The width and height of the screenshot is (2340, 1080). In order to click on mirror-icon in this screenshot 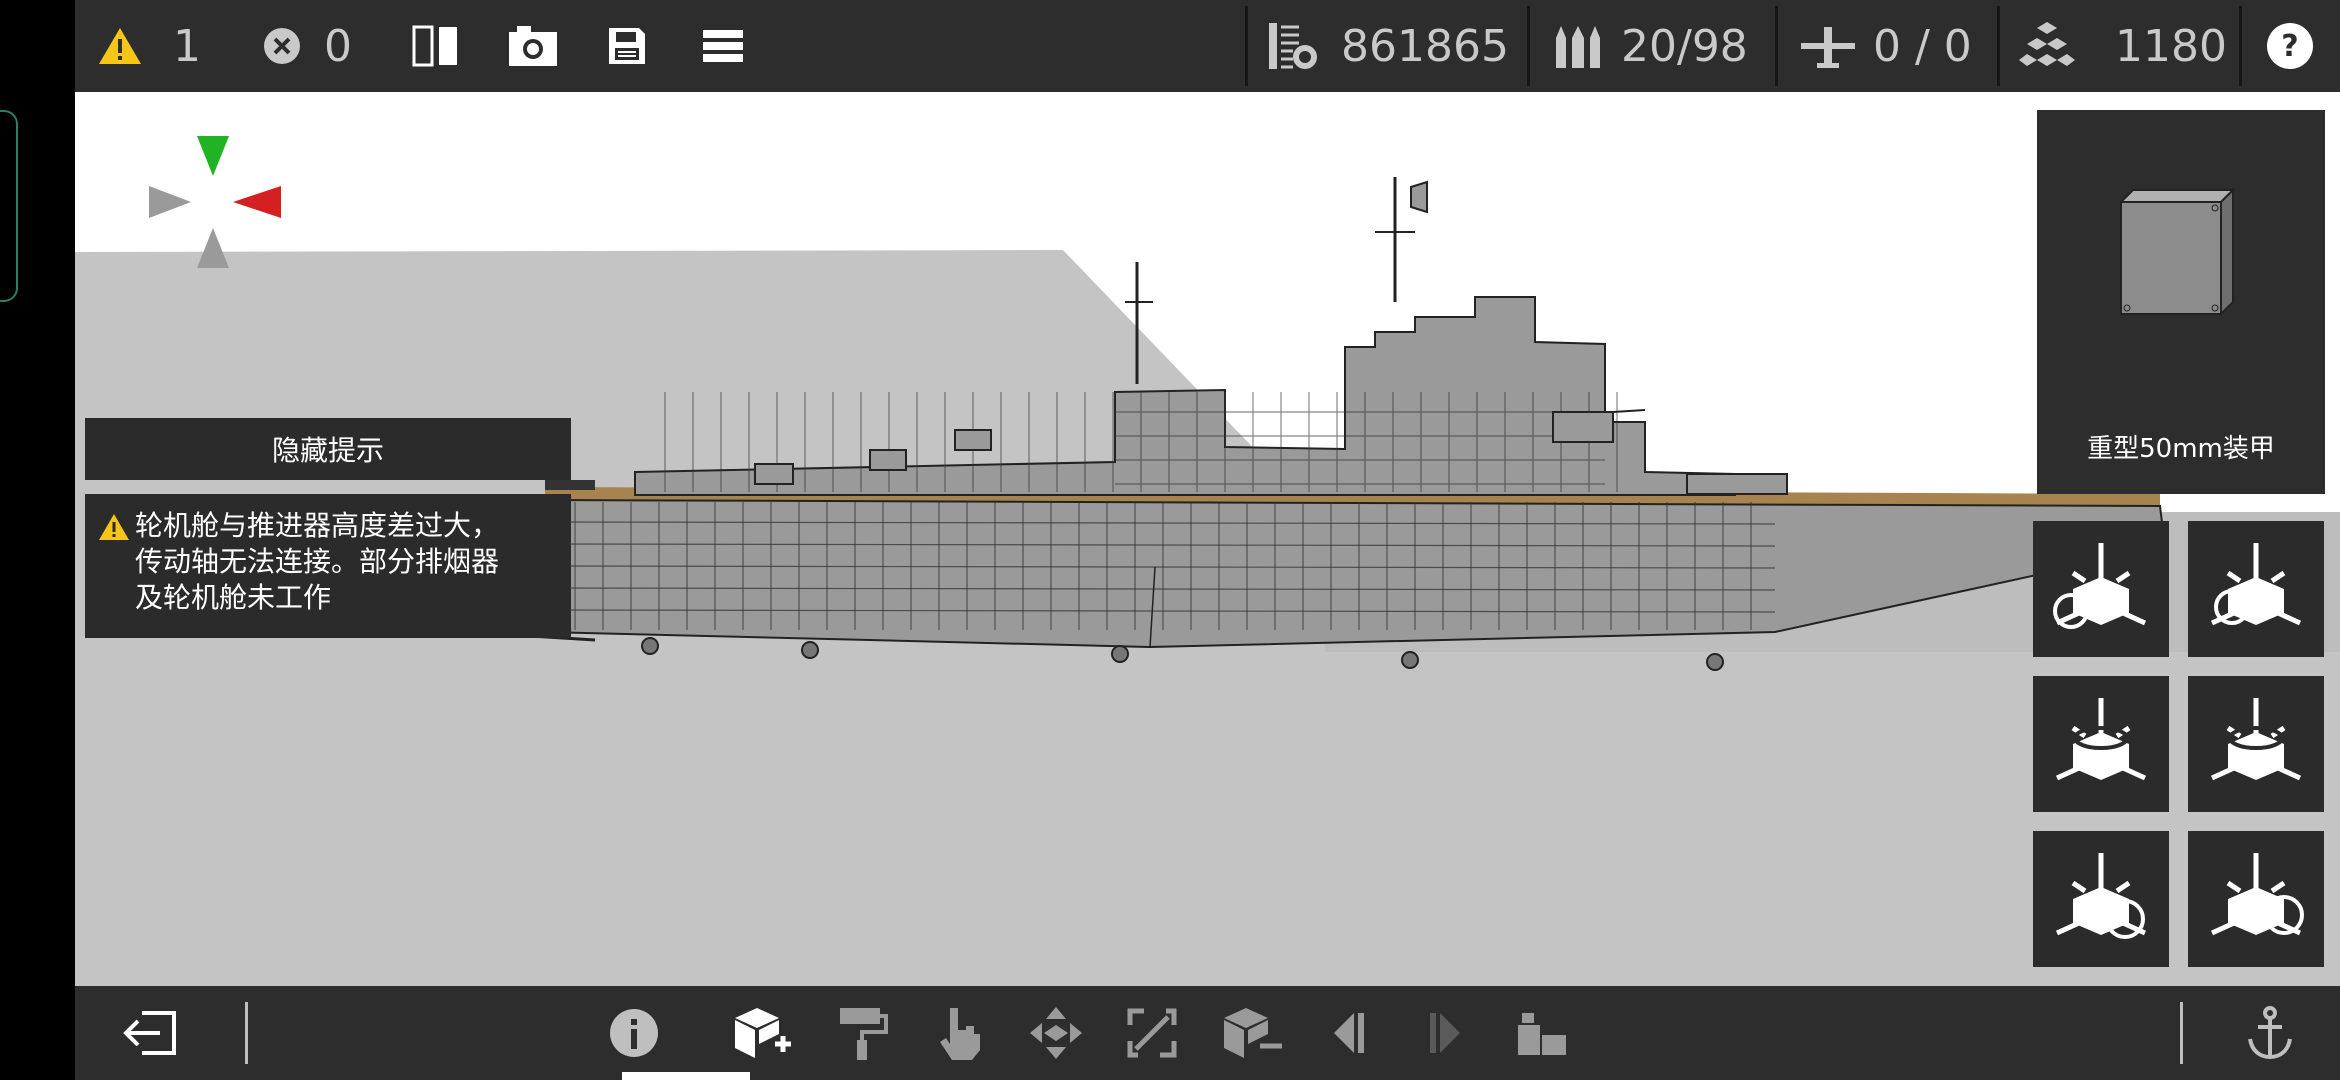, I will do `click(434, 46)`.